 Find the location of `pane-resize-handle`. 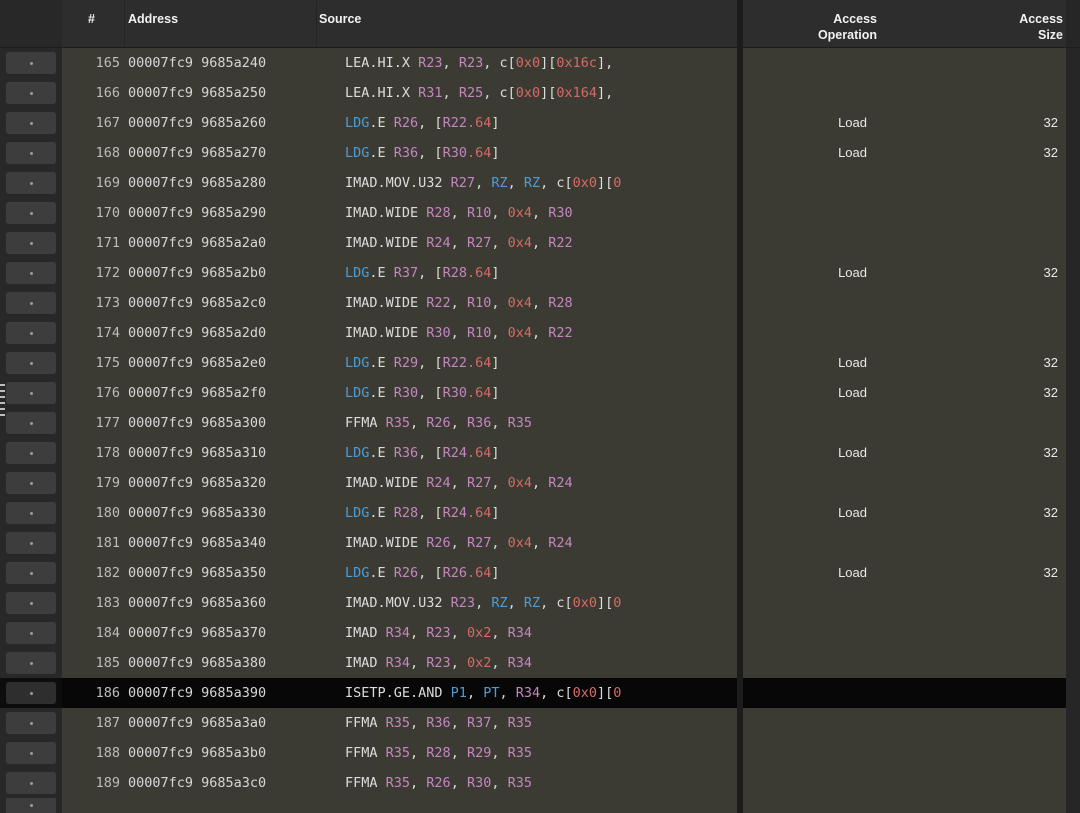

pane-resize-handle is located at coordinates (2, 401).